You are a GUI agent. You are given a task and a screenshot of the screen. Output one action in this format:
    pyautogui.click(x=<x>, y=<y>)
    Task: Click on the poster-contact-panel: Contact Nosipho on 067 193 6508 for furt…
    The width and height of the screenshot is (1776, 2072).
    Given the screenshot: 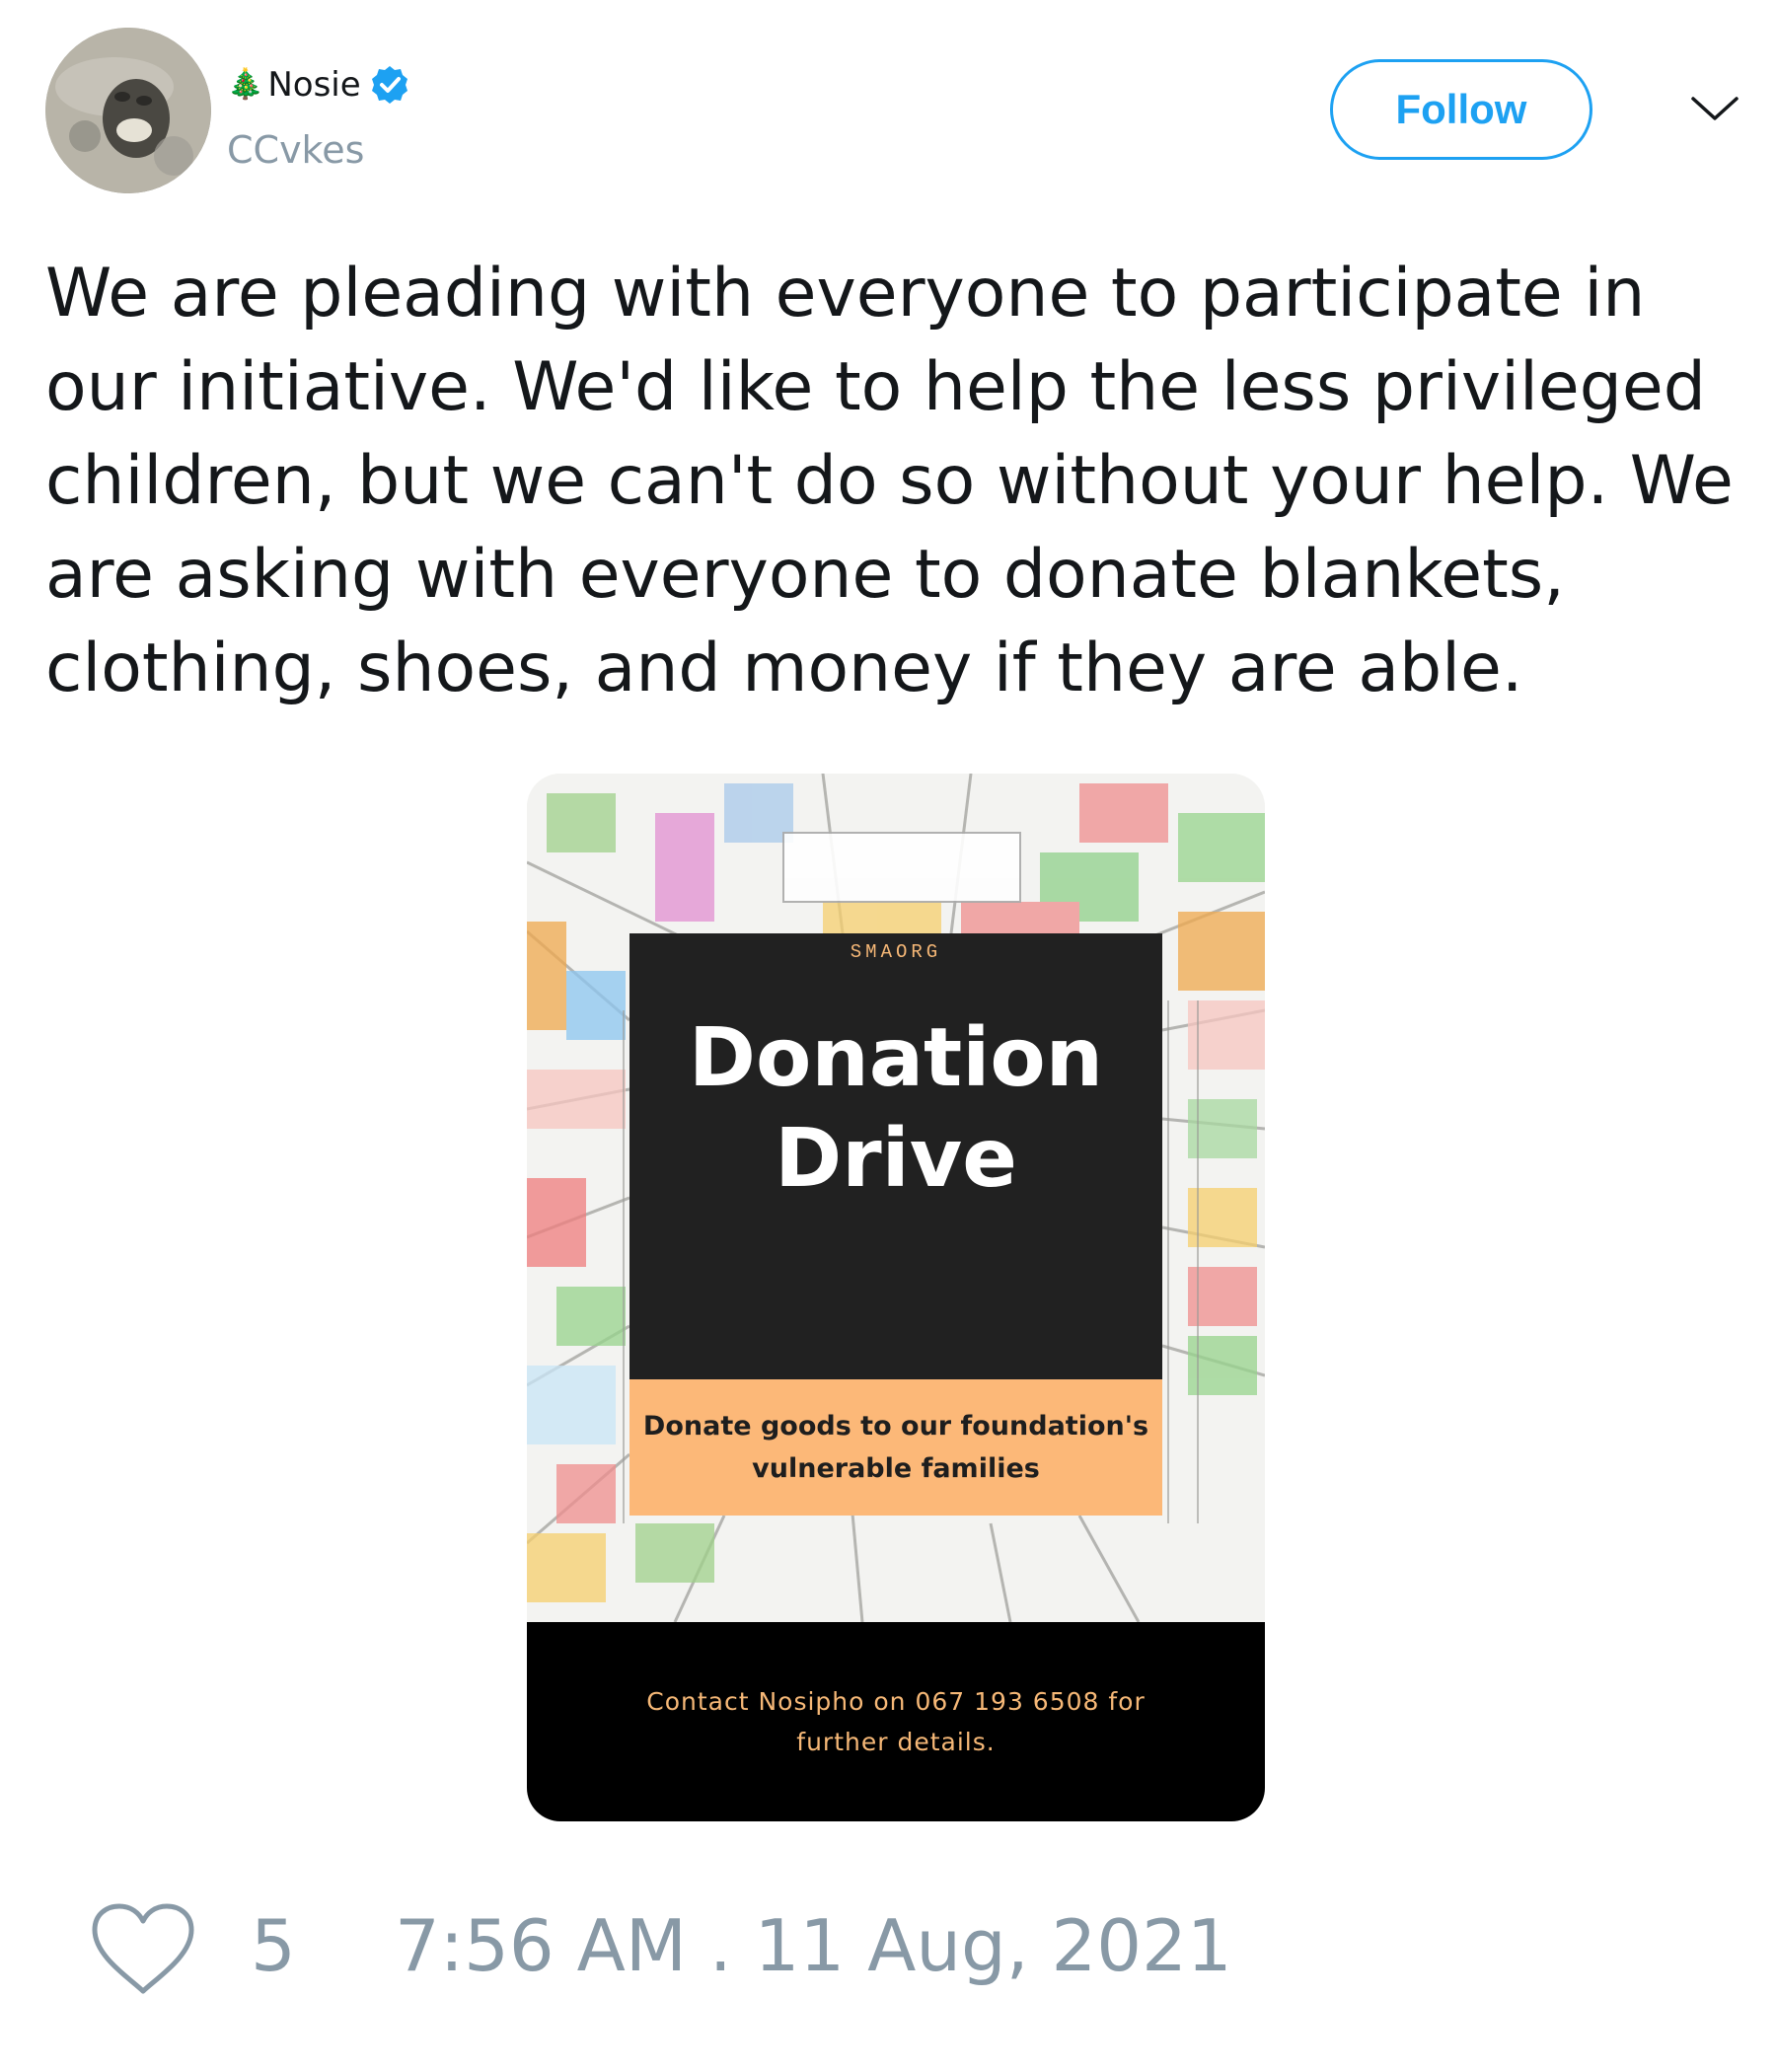 What is the action you would take?
    pyautogui.click(x=896, y=1722)
    